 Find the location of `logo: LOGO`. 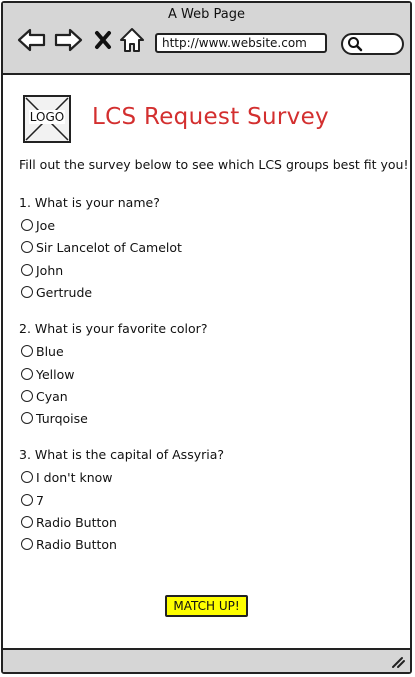

logo: LOGO is located at coordinates (47, 119).